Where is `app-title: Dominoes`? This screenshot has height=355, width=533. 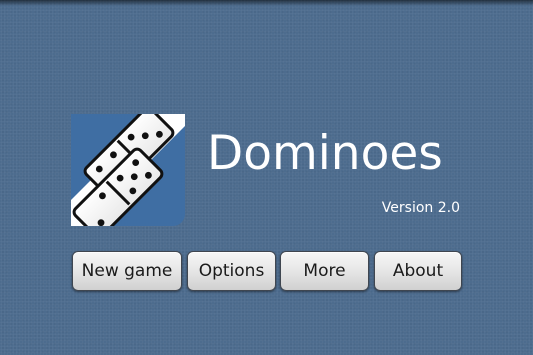 app-title: Dominoes is located at coordinates (325, 153).